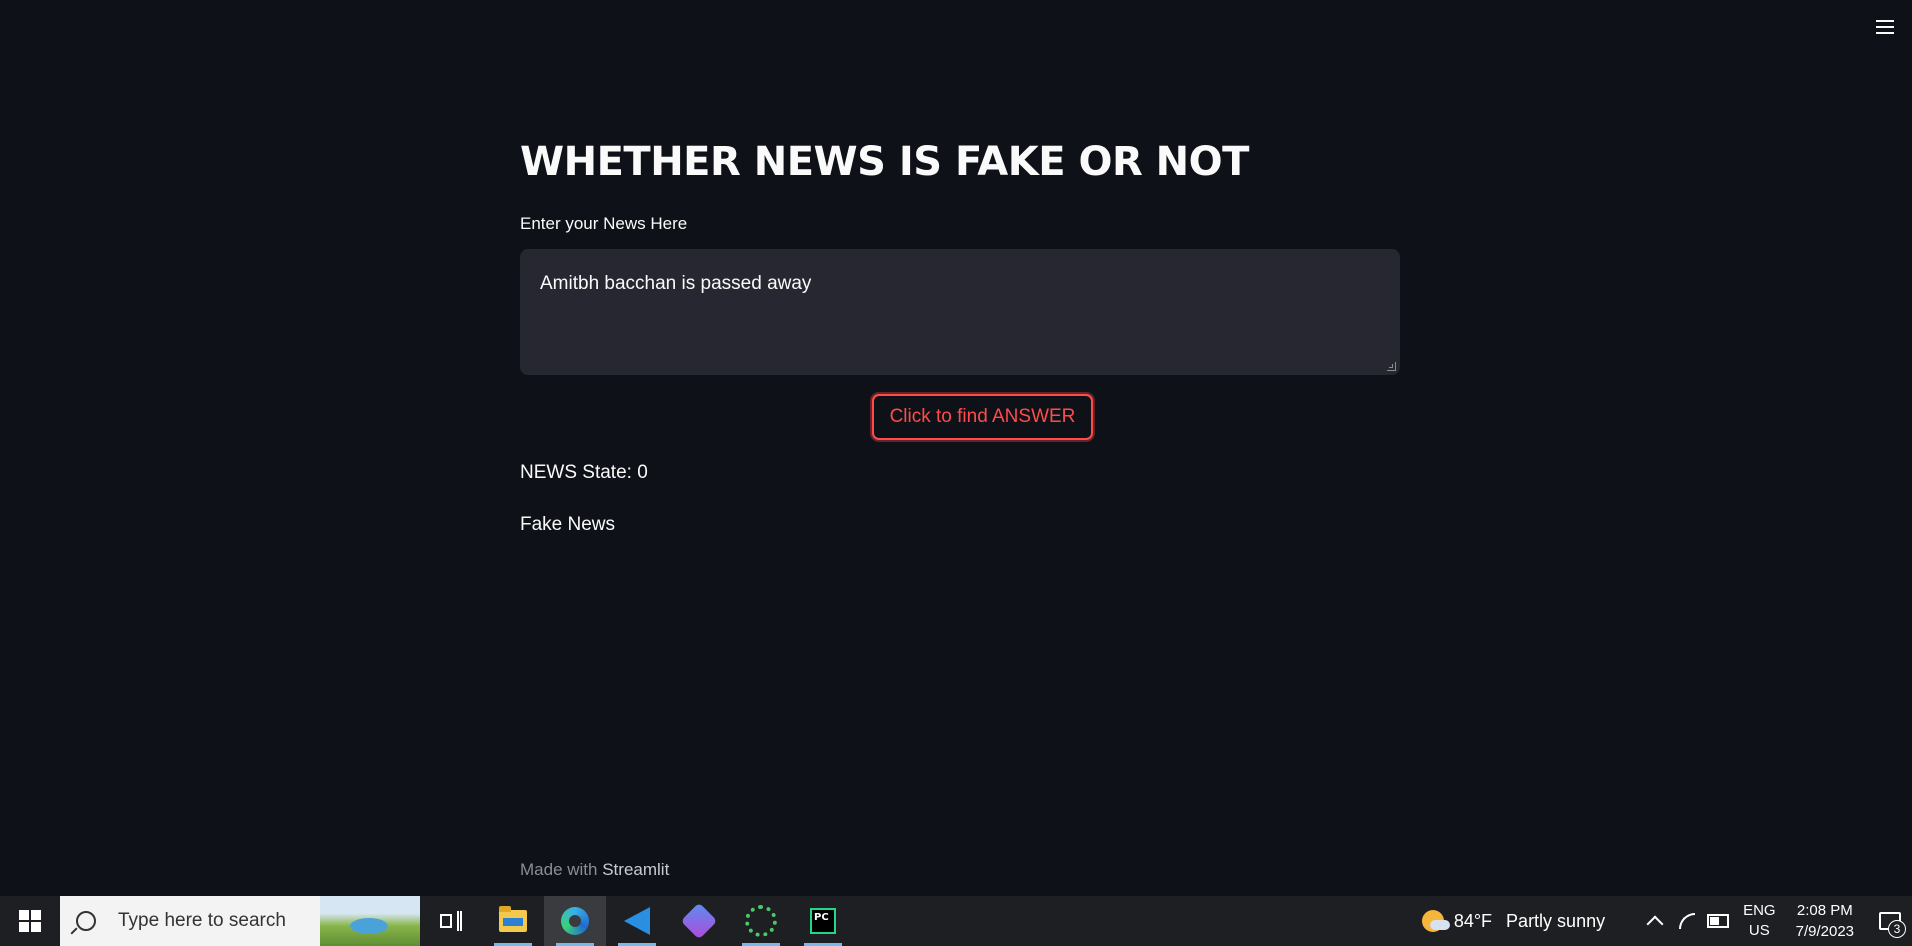 The image size is (1912, 946). I want to click on taskbar-search-box: Type here to search, so click(240, 921).